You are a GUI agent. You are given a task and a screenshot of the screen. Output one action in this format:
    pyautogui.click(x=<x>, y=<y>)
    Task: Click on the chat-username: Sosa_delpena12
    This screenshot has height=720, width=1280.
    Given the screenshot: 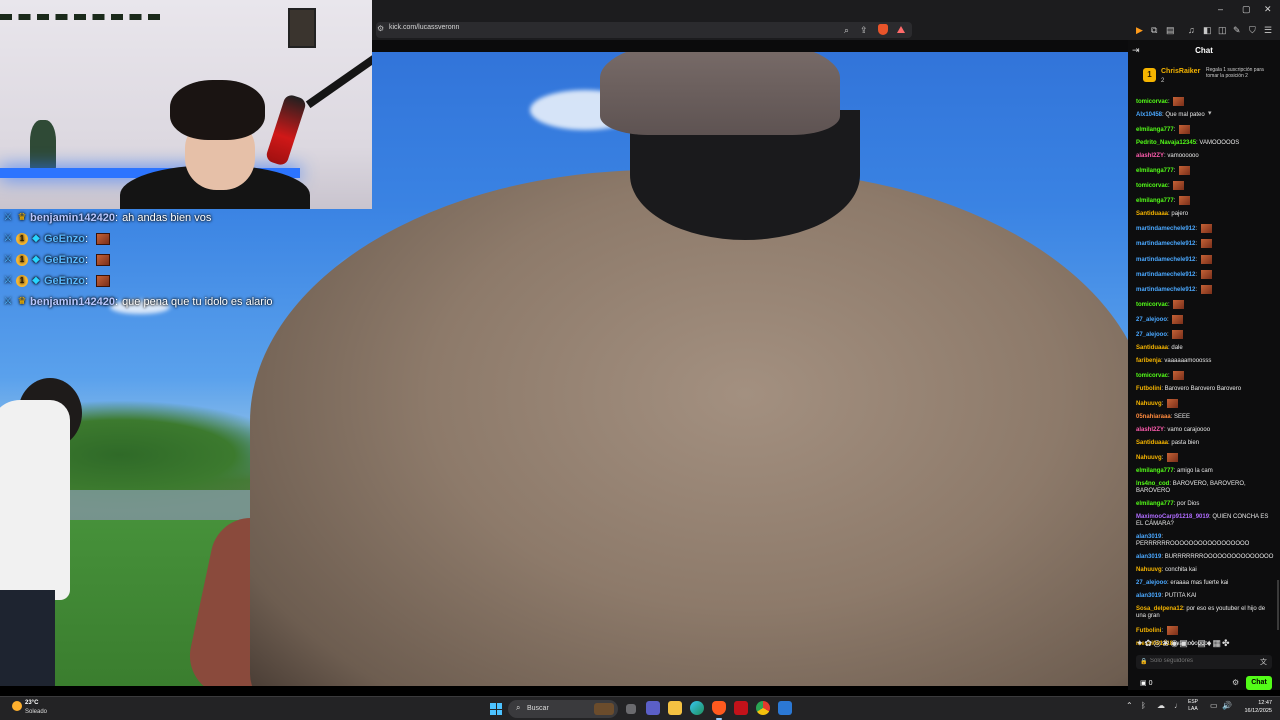 What is the action you would take?
    pyautogui.click(x=1159, y=609)
    